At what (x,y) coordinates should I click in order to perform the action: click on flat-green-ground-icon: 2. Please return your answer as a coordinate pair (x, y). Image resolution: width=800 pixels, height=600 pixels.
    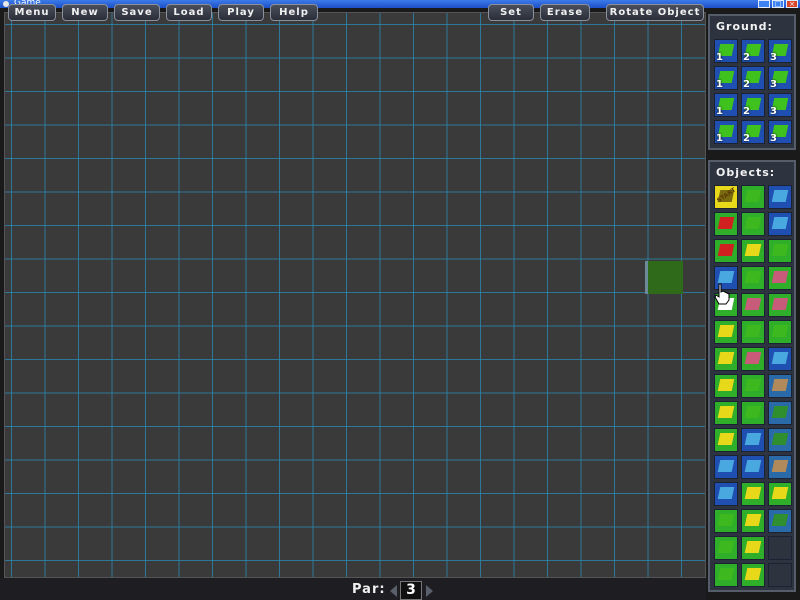
    Looking at the image, I should click on (753, 51).